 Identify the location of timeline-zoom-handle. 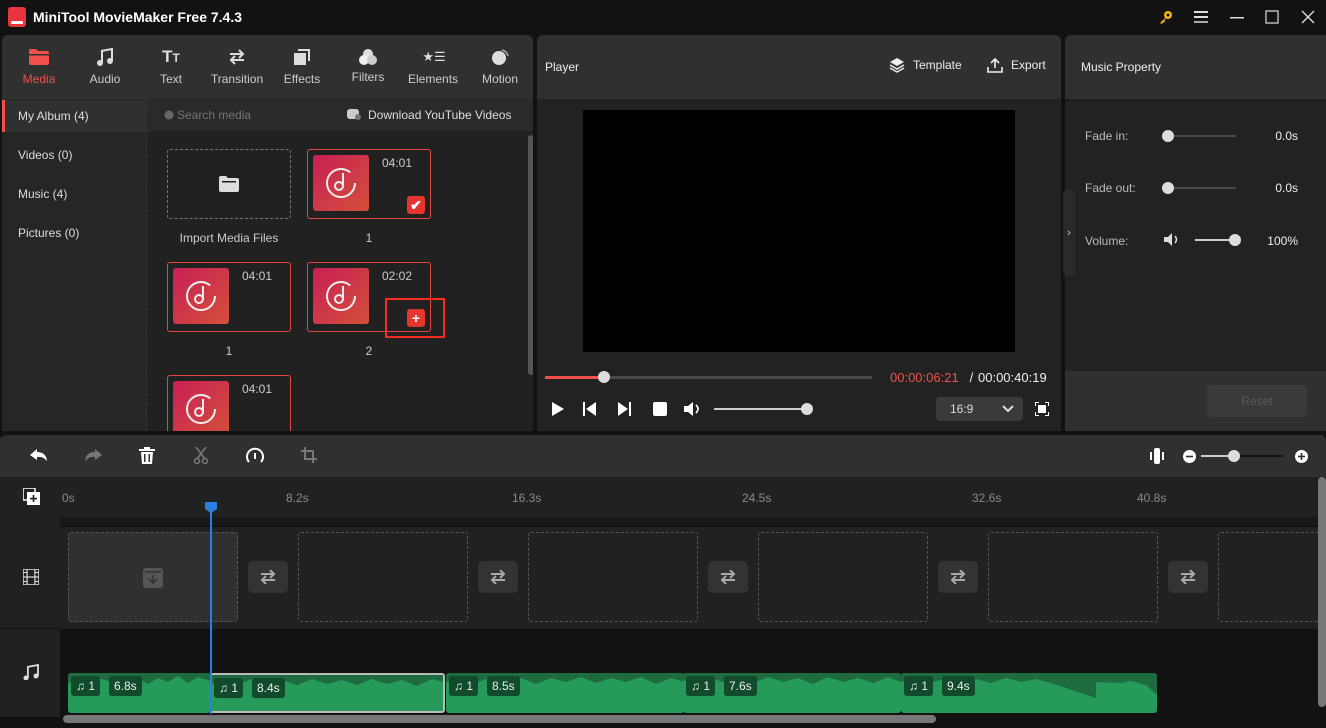
(1234, 456).